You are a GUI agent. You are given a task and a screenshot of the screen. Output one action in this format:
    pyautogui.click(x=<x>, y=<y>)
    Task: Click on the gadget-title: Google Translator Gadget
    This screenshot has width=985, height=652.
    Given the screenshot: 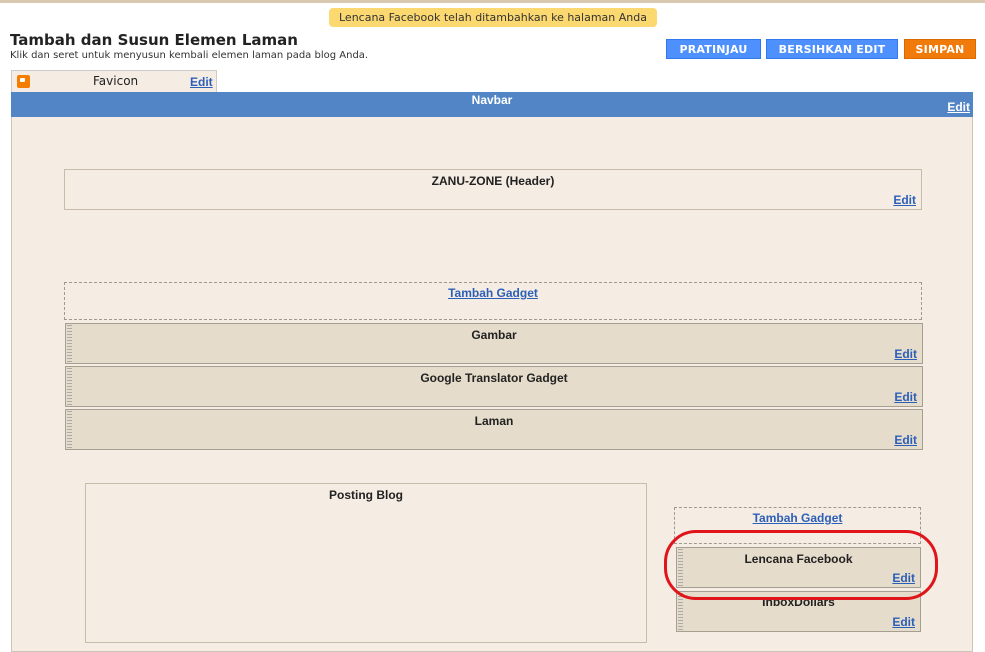 What is the action you would take?
    pyautogui.click(x=494, y=378)
    